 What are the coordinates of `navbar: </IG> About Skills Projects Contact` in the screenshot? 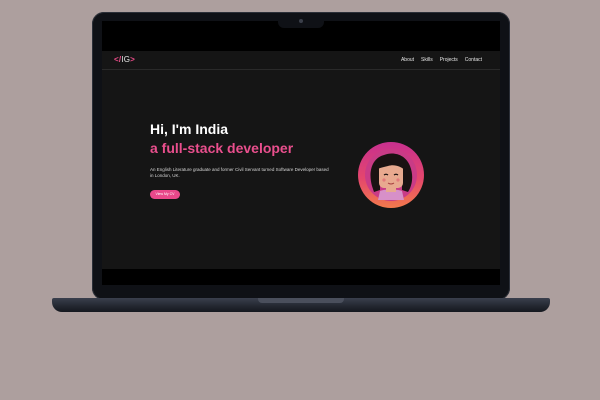 It's located at (301, 60).